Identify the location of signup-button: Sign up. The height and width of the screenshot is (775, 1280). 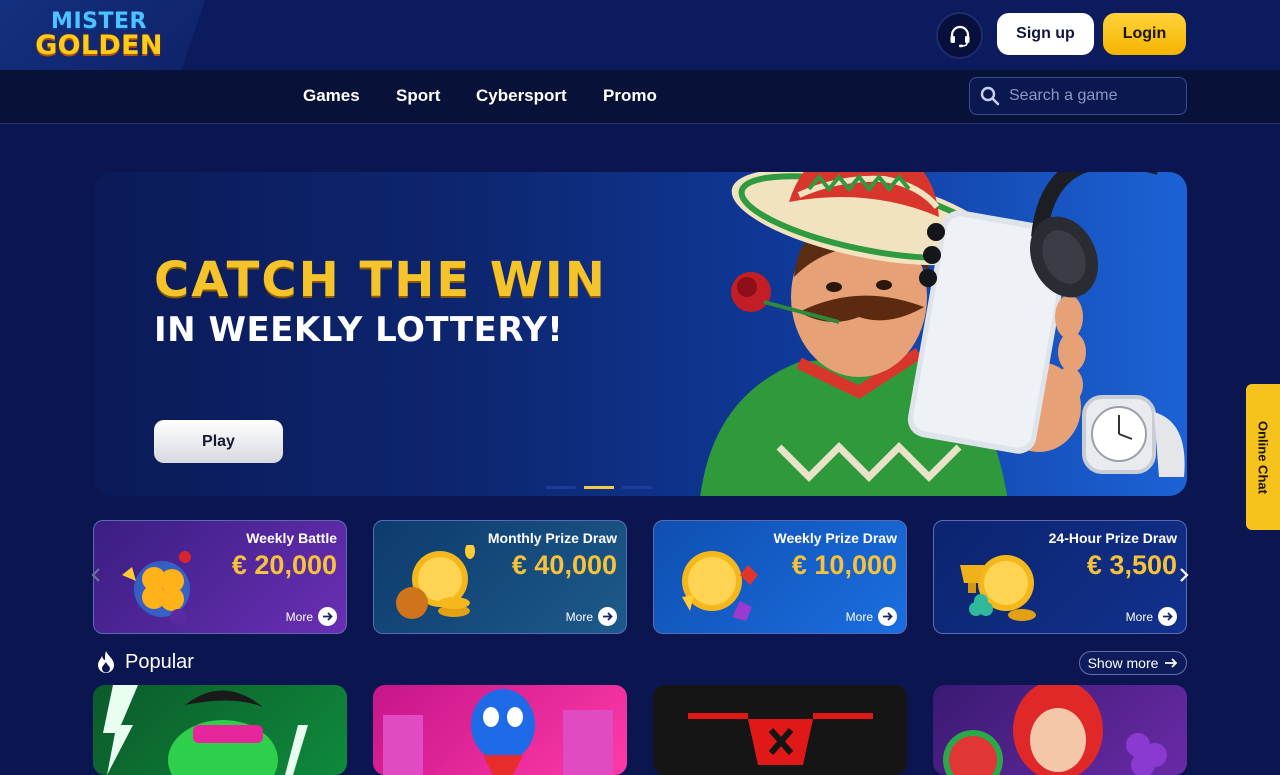
(1045, 34).